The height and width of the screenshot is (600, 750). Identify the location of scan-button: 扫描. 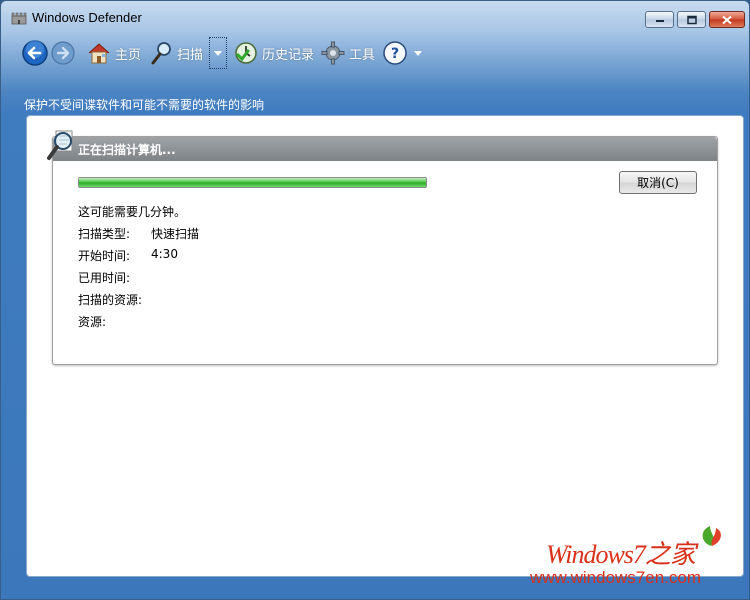
(177, 53).